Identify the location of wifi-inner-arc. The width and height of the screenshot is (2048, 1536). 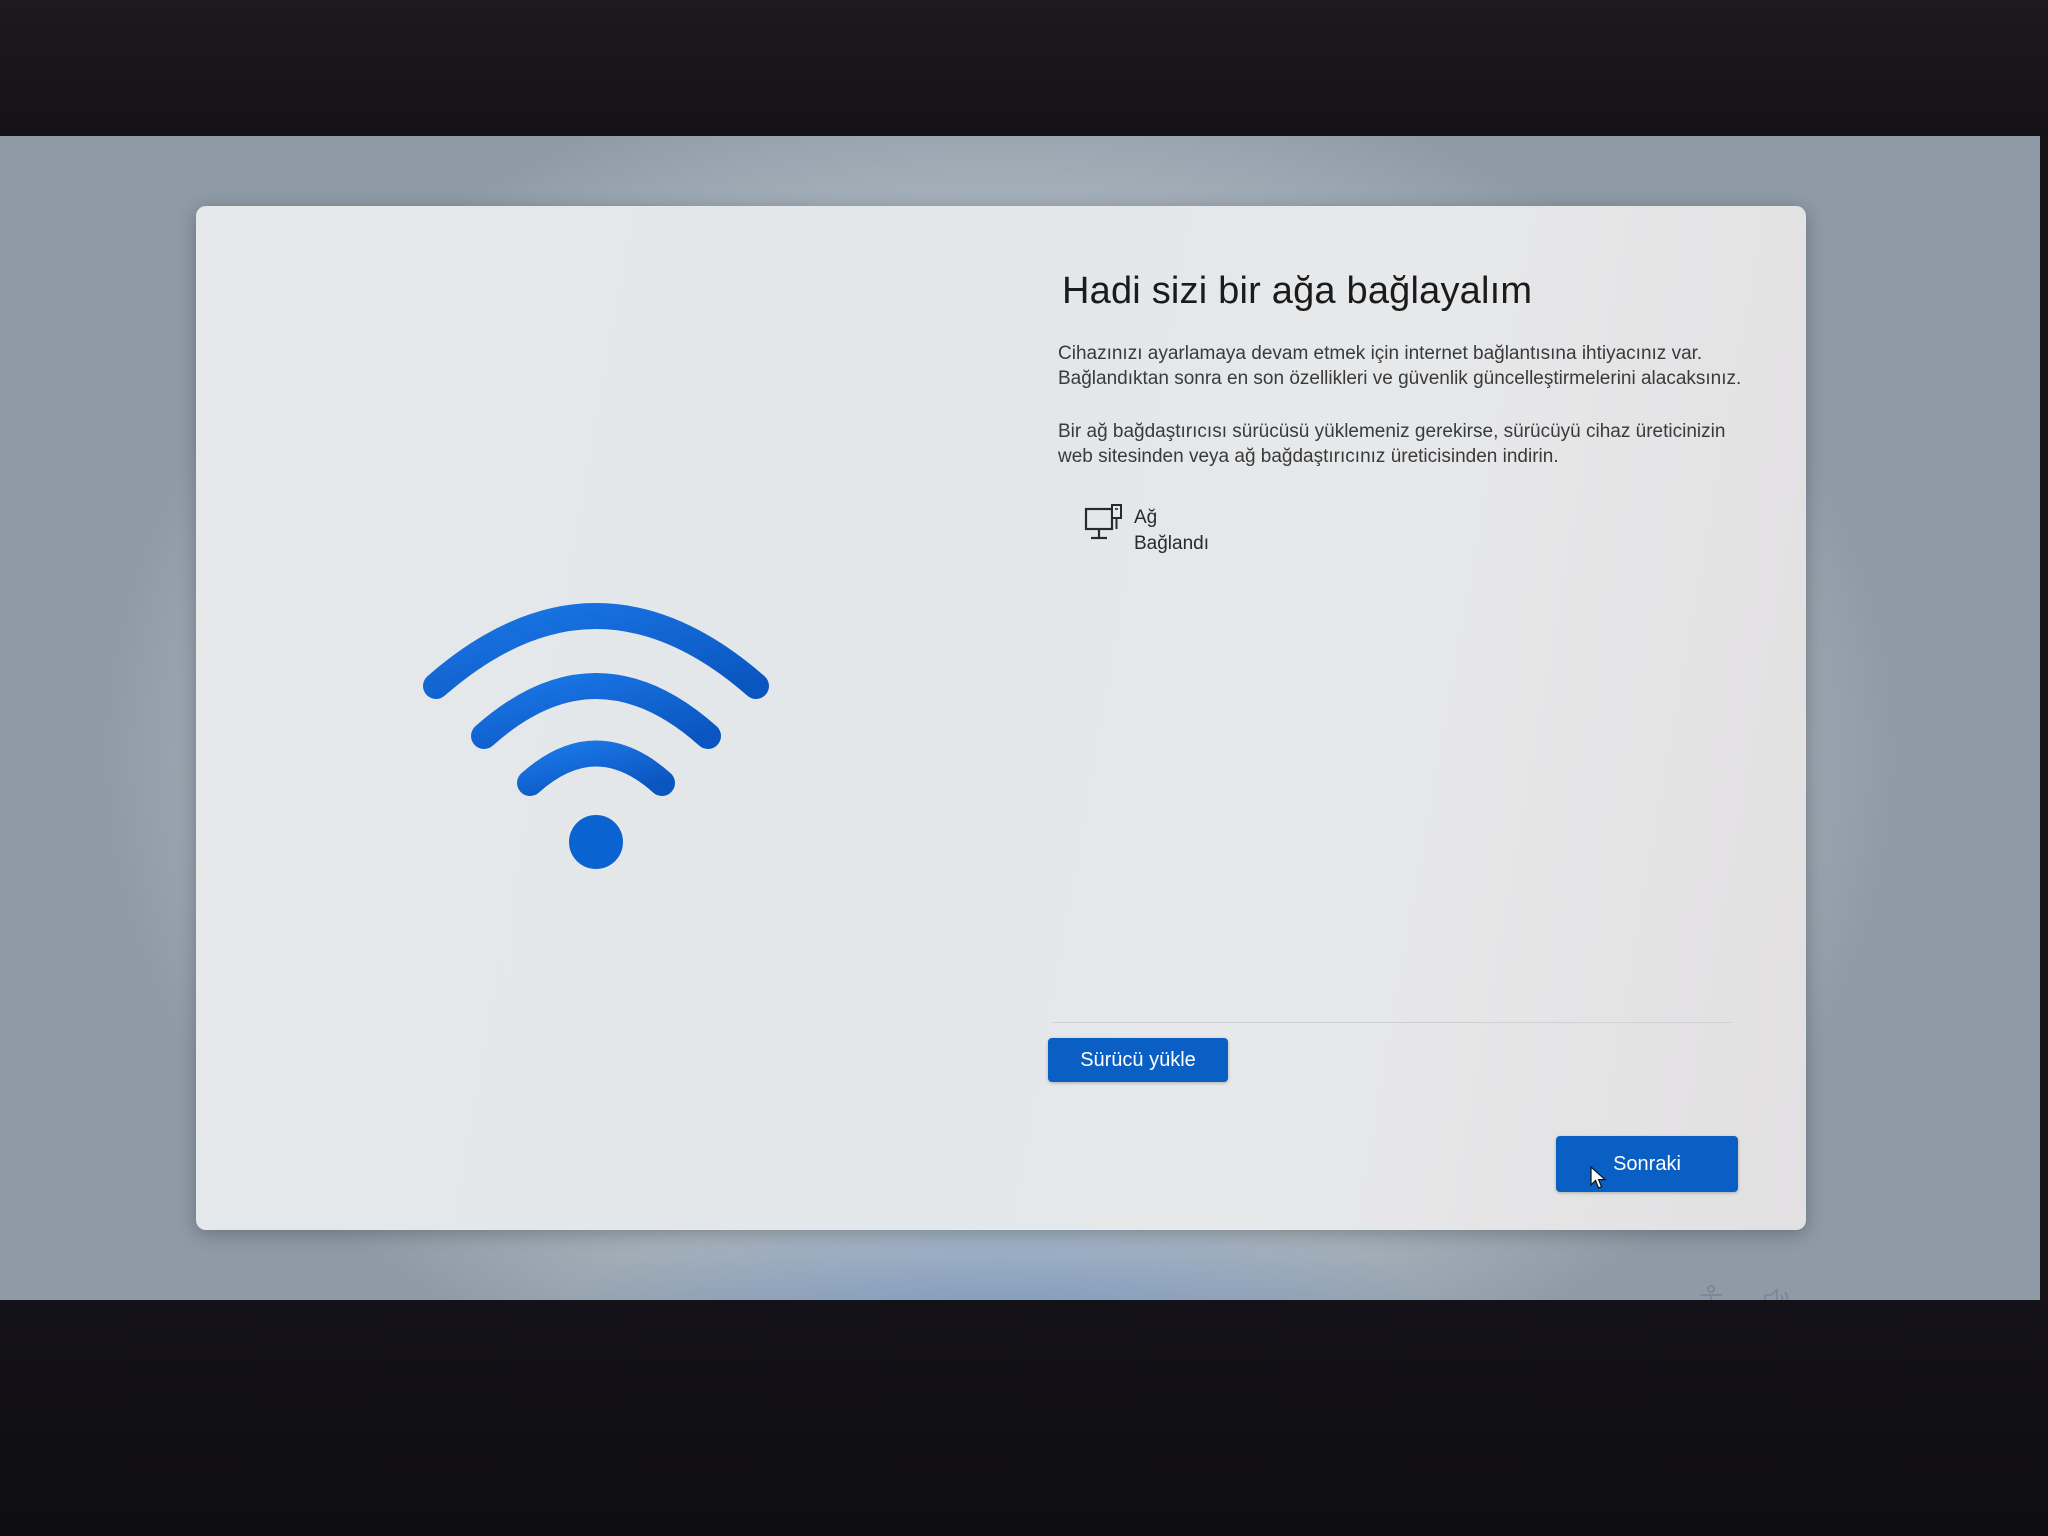
(596, 768).